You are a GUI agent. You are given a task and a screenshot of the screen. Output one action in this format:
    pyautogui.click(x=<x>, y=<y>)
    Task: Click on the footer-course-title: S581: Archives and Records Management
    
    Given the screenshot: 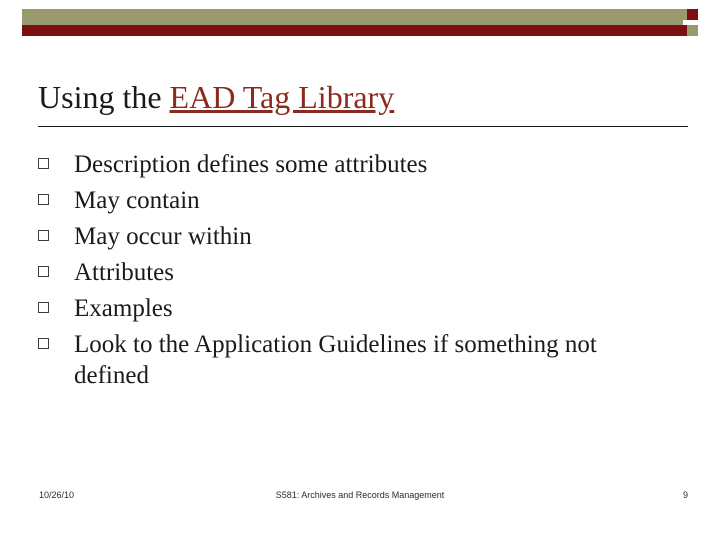 What is the action you would take?
    pyautogui.click(x=360, y=495)
    